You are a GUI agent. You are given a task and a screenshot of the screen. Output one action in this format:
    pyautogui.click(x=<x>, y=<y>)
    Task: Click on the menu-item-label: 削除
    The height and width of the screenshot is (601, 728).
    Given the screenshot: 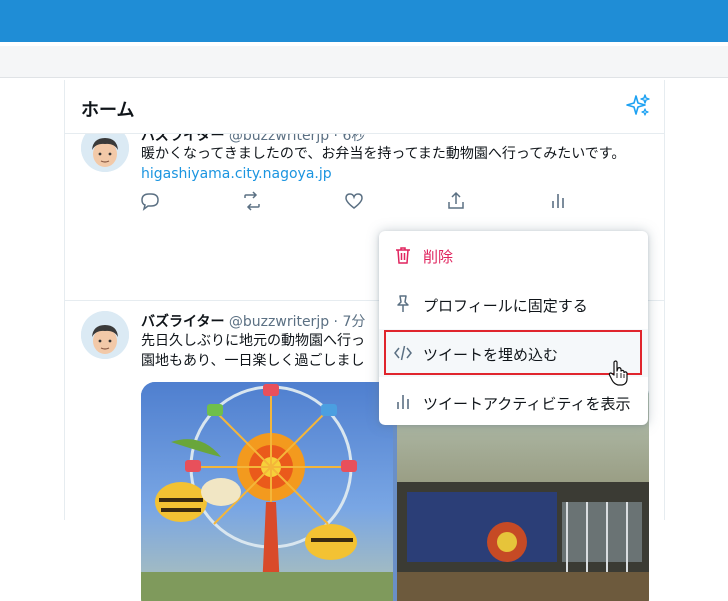 What is the action you would take?
    pyautogui.click(x=438, y=257)
    